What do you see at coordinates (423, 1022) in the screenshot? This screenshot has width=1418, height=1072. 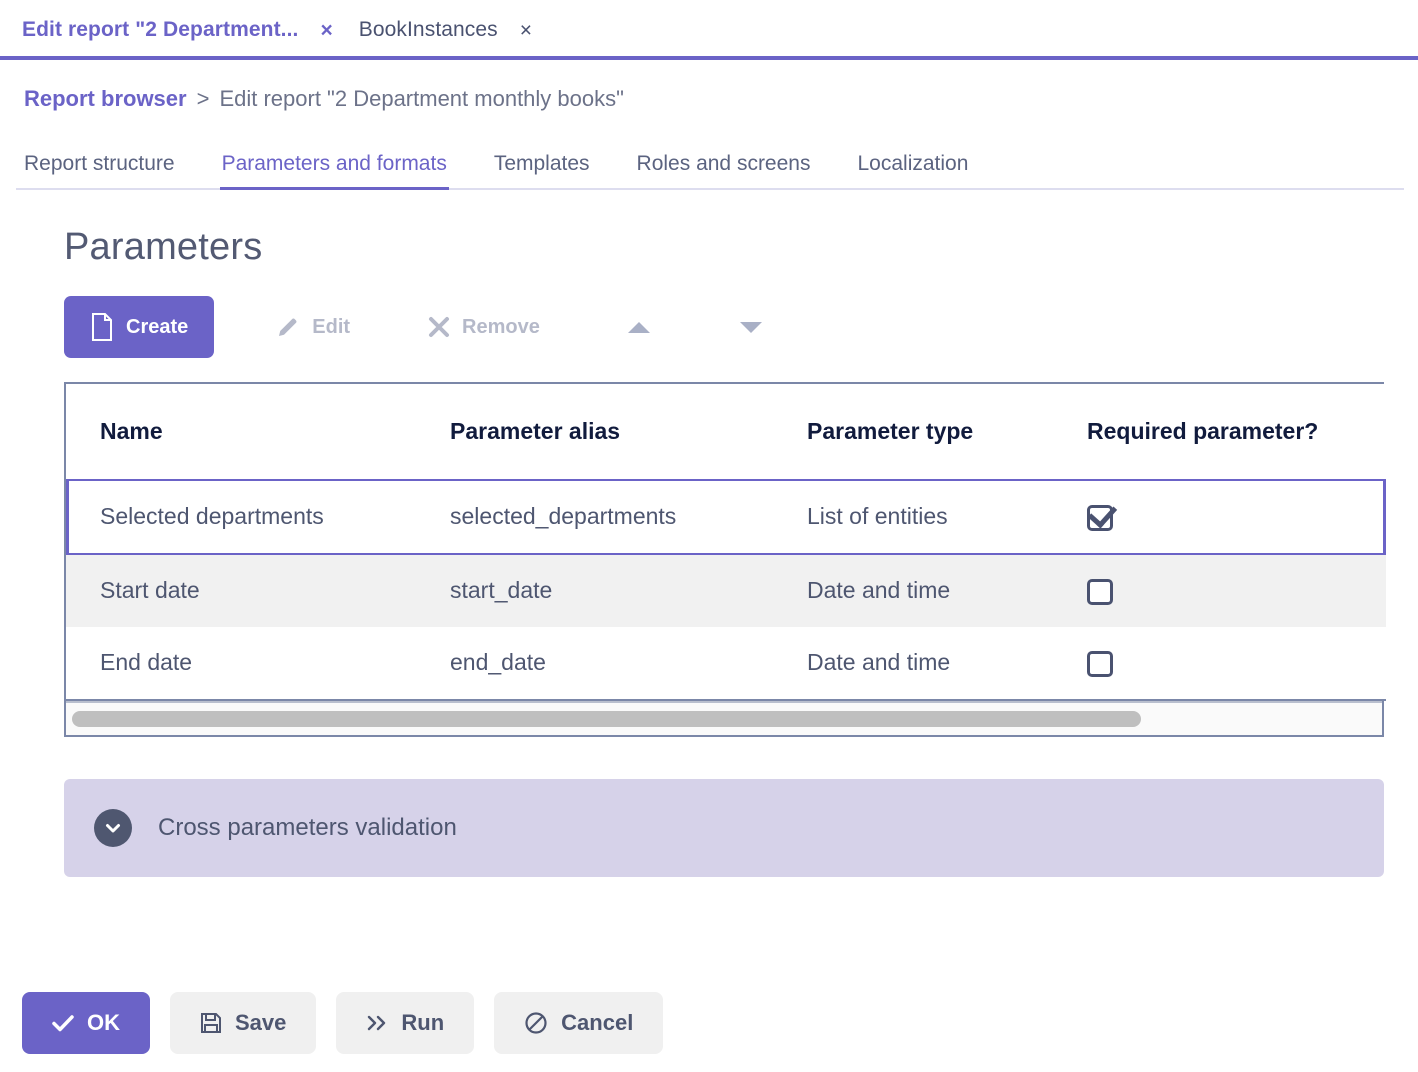 I see `run-button-label: Run` at bounding box center [423, 1022].